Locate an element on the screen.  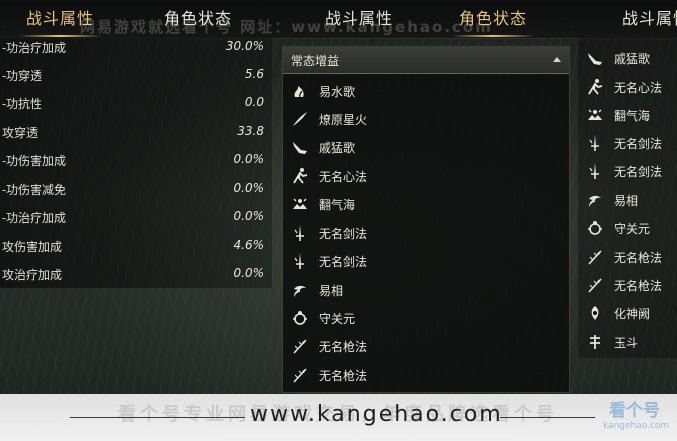
attribute-name: 攻穿透 is located at coordinates (20, 133).